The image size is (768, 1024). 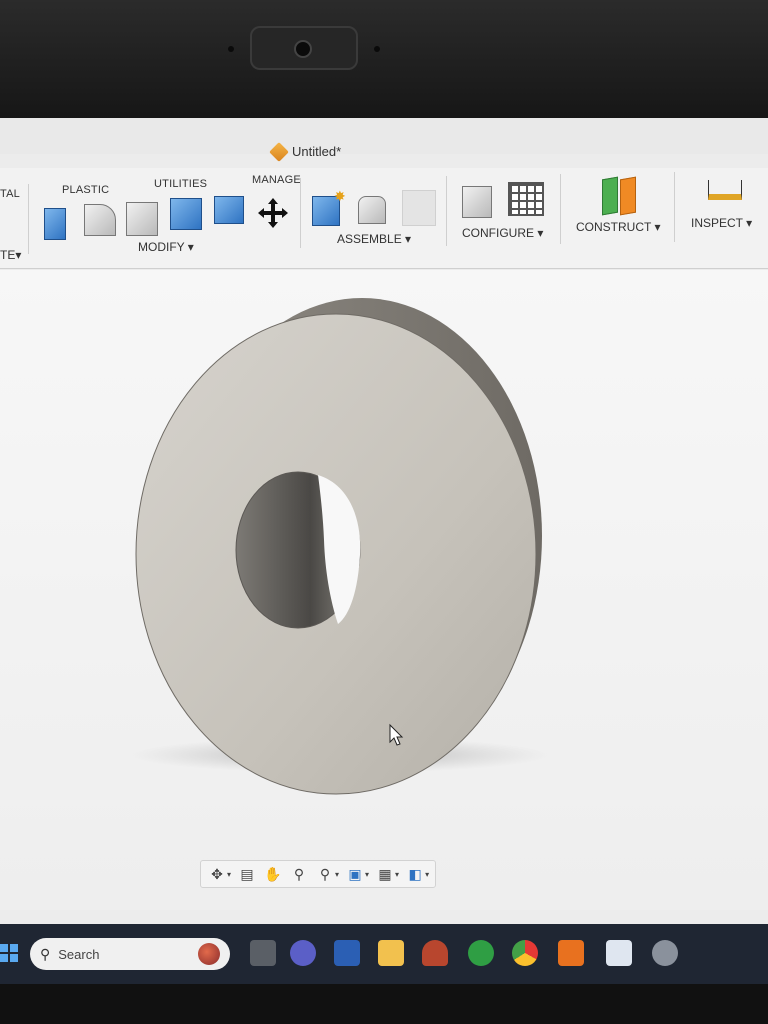 I want to click on press-pull-icon, so click(x=55, y=224).